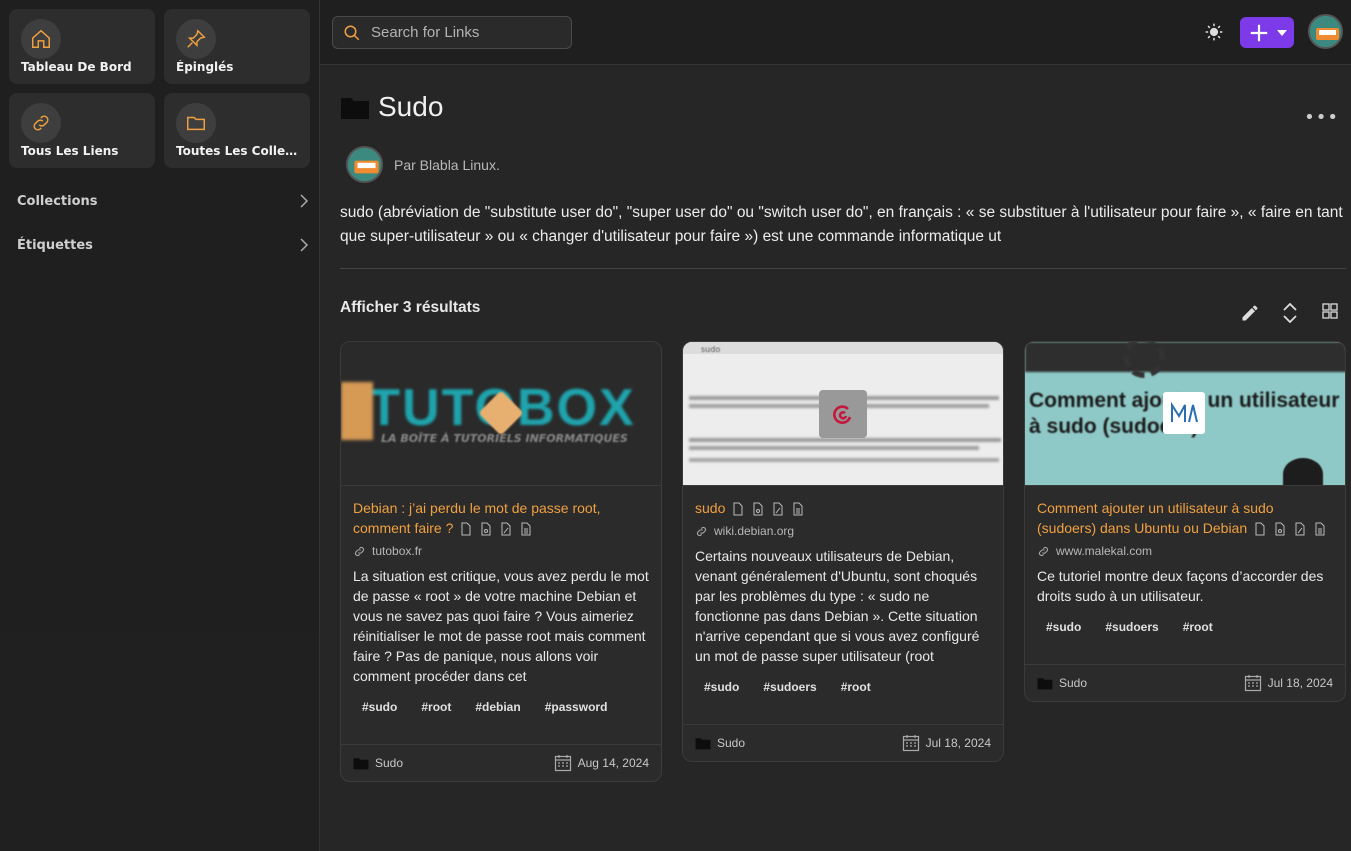 The height and width of the screenshot is (851, 1351). Describe the element at coordinates (1144, 360) in the screenshot. I see `gear-icon` at that location.